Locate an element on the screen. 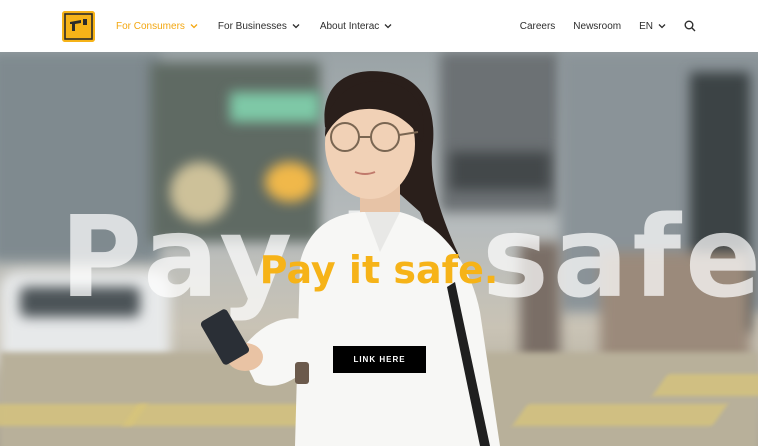 Image resolution: width=758 pixels, height=446 pixels. secondary-nav: Careers Newsroom EN is located at coordinates (608, 26).